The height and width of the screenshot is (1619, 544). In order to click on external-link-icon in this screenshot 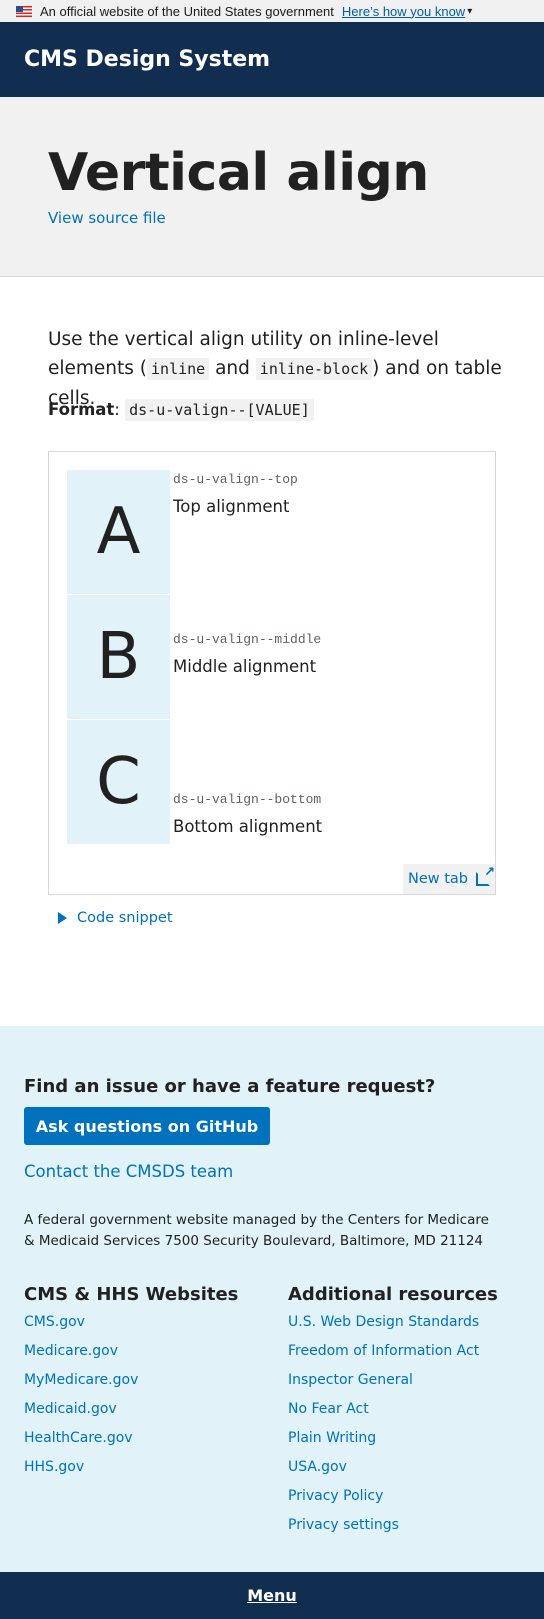, I will do `click(485, 875)`.